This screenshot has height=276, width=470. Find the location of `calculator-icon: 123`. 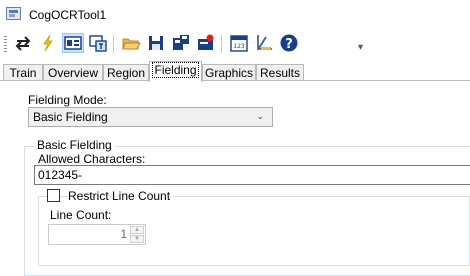

calculator-icon: 123 is located at coordinates (239, 43).